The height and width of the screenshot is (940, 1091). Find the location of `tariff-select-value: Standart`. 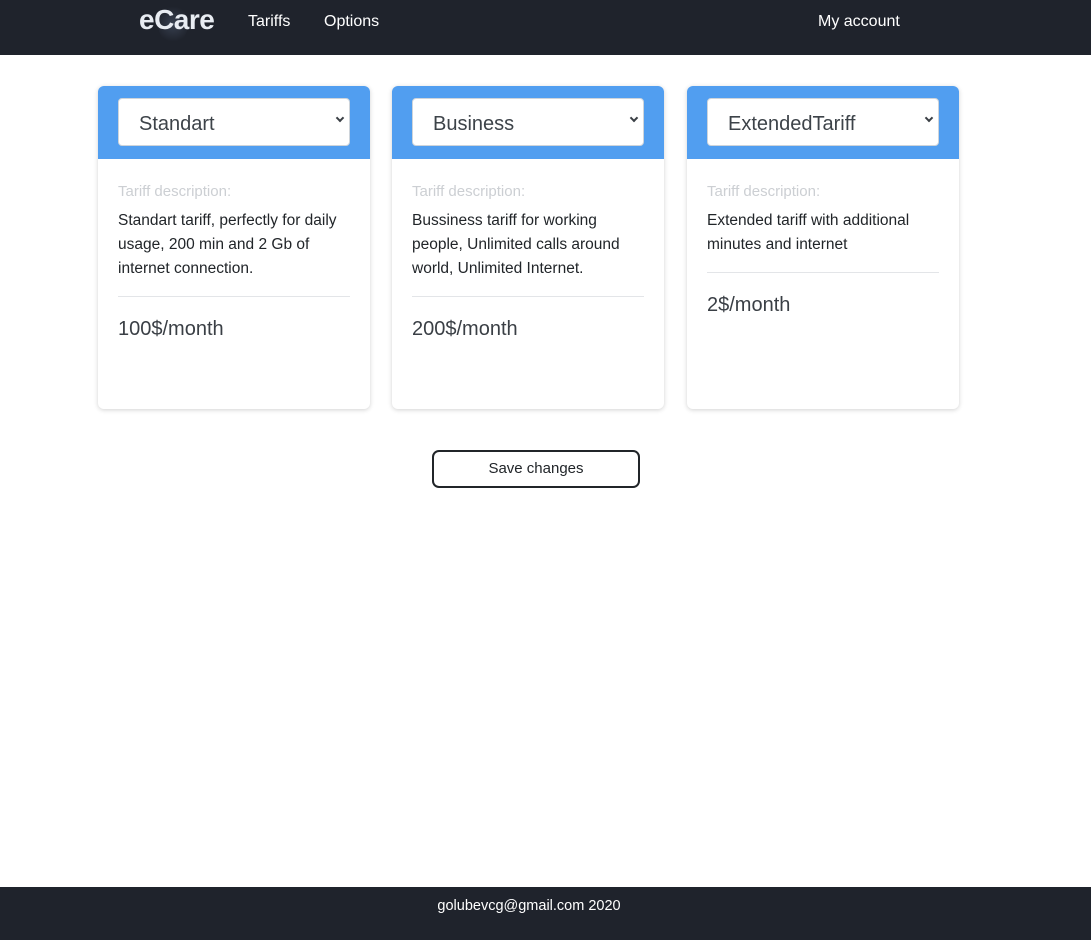

tariff-select-value: Standart is located at coordinates (177, 124).